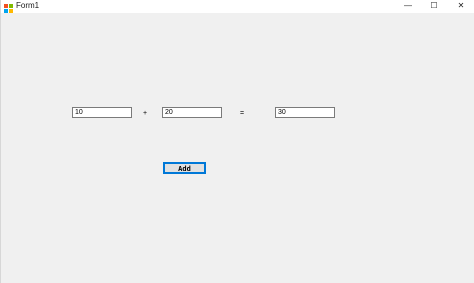 This screenshot has height=283, width=474. What do you see at coordinates (28, 5) in the screenshot?
I see `window-title: Form1` at bounding box center [28, 5].